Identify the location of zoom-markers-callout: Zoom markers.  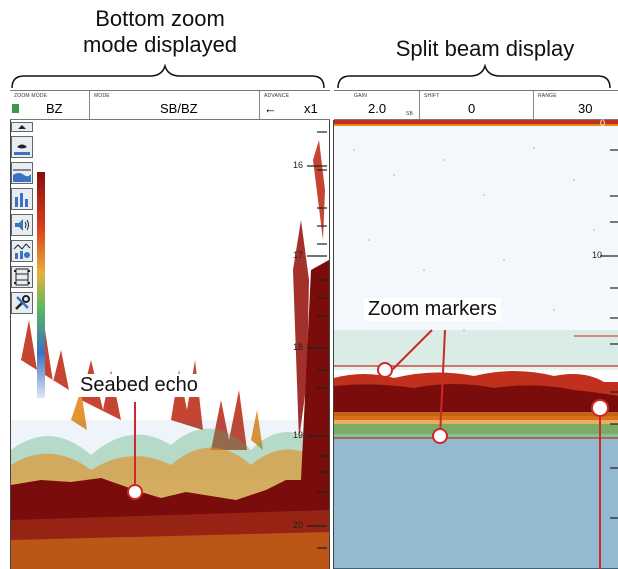
(432, 309).